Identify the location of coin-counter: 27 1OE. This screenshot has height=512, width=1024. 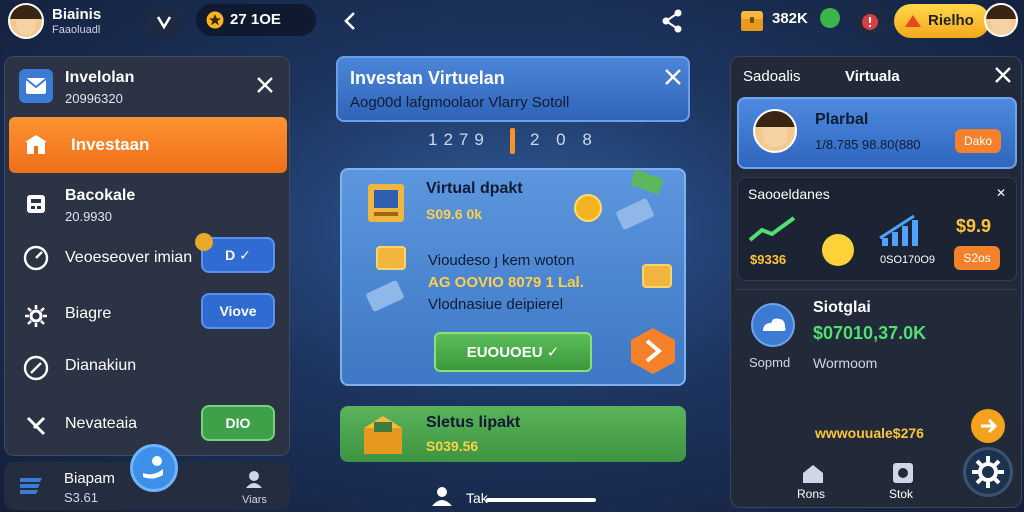
(256, 20).